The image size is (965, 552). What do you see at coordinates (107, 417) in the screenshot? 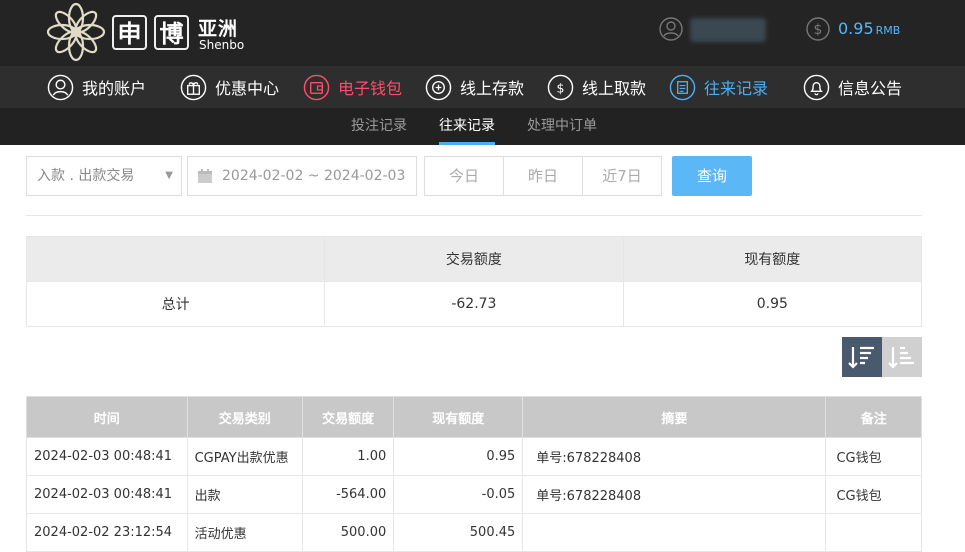
I see `col-header-time: 时间` at bounding box center [107, 417].